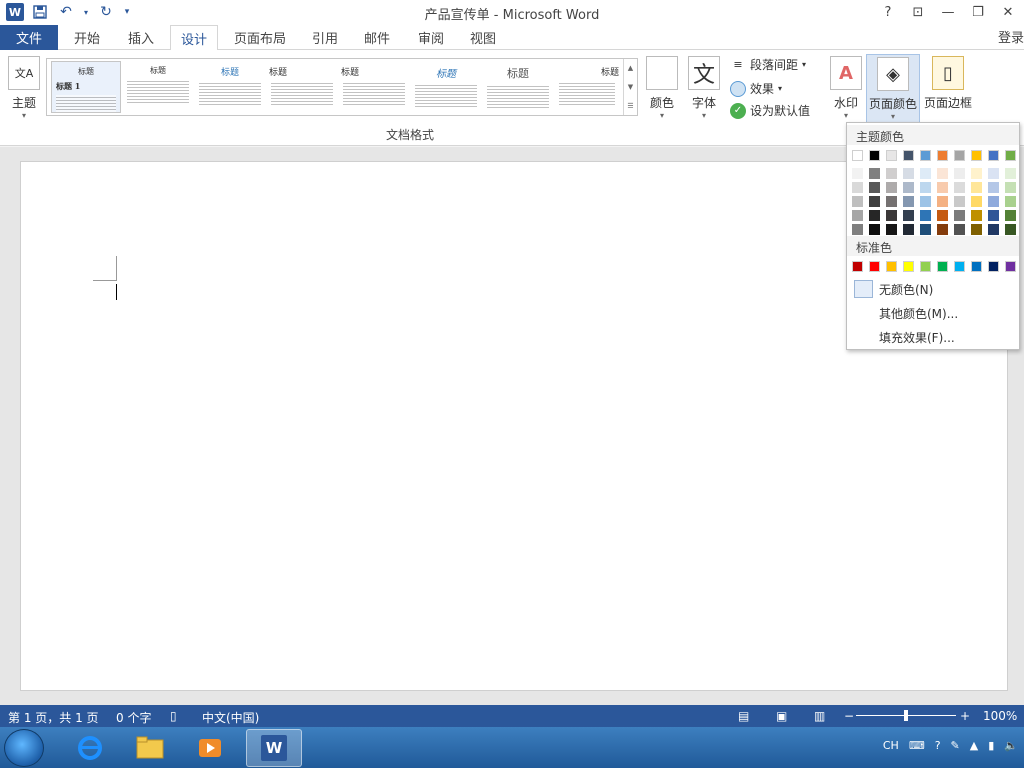  Describe the element at coordinates (938, 745) in the screenshot. I see `help-icon: ?` at that location.